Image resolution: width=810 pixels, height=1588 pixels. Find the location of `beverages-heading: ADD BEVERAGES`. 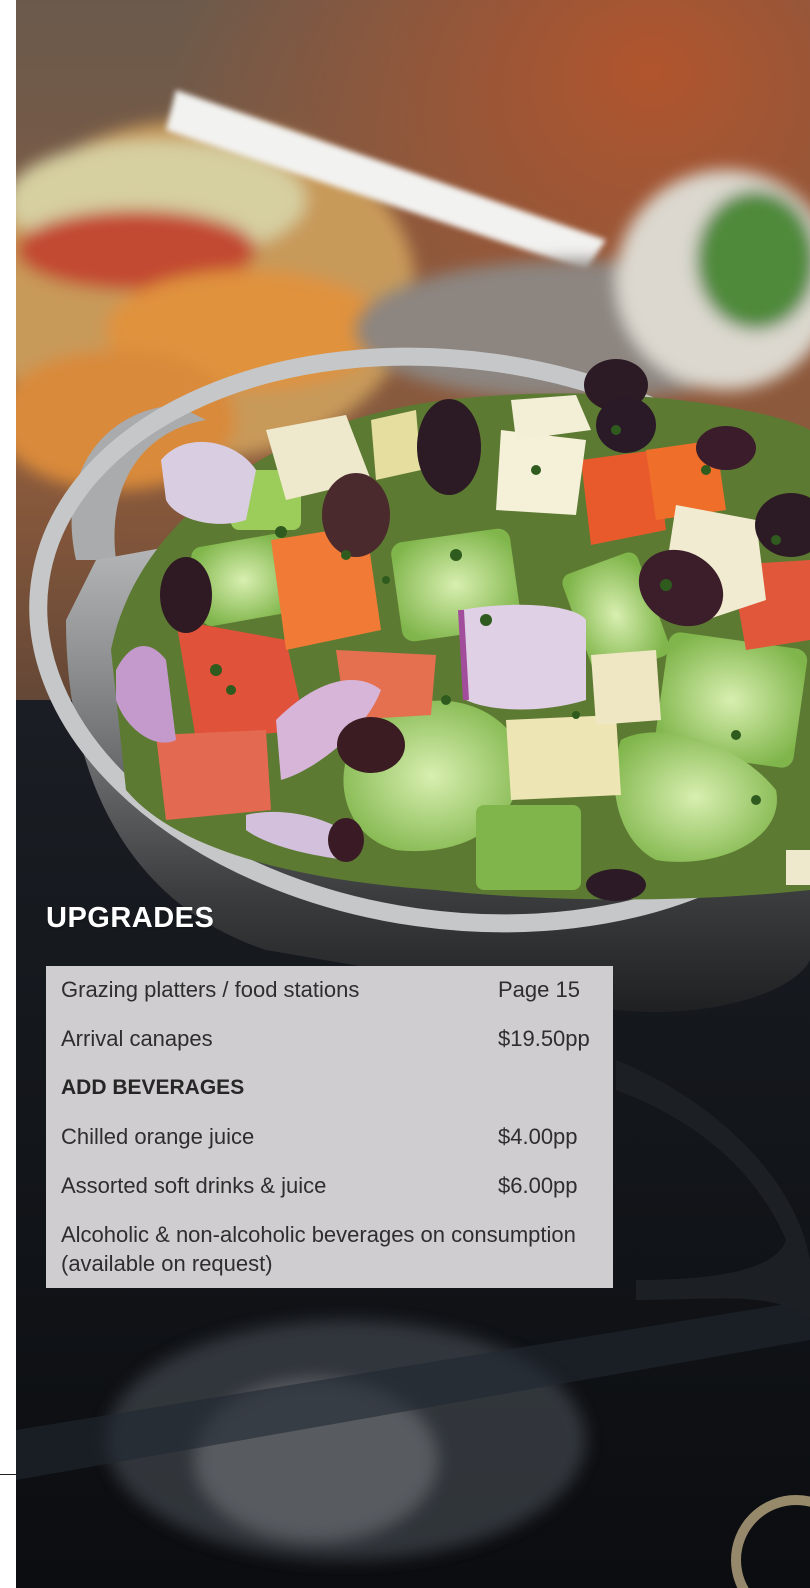

beverages-heading: ADD BEVERAGES is located at coordinates (153, 1087).